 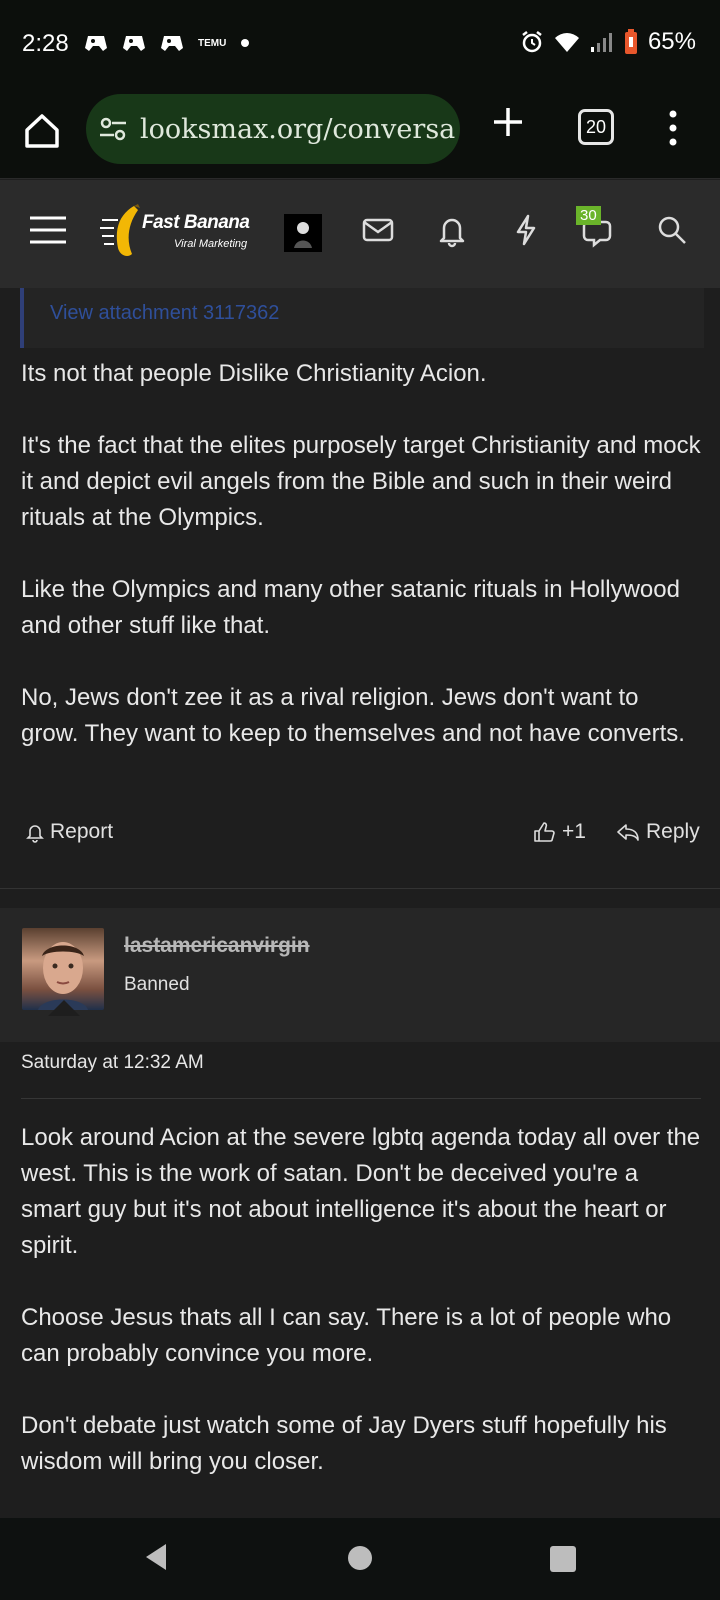 What do you see at coordinates (378, 230) in the screenshot?
I see `mail-icon` at bounding box center [378, 230].